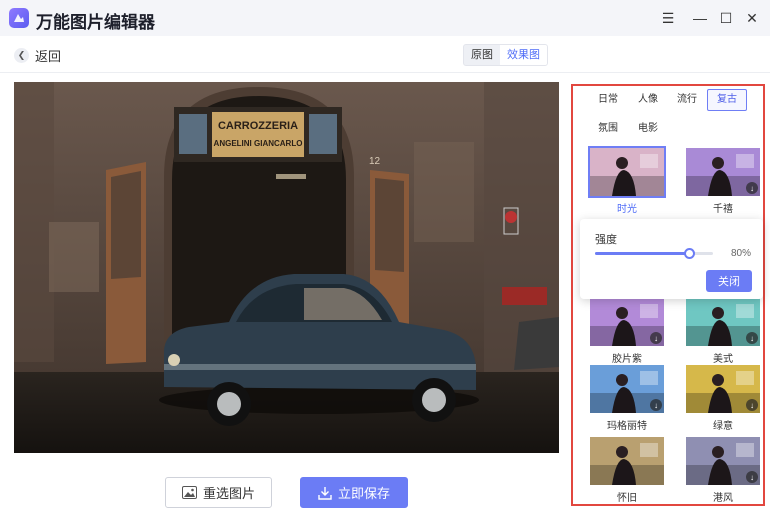 The image size is (770, 520). Describe the element at coordinates (258, 143) in the screenshot. I see `sign-line2: ANGELINI GIANCARLO` at that location.